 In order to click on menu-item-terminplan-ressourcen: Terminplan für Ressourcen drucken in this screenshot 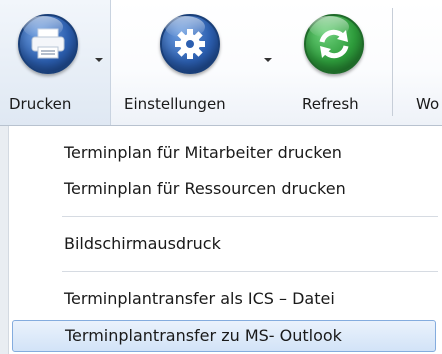, I will do `click(224, 189)`.